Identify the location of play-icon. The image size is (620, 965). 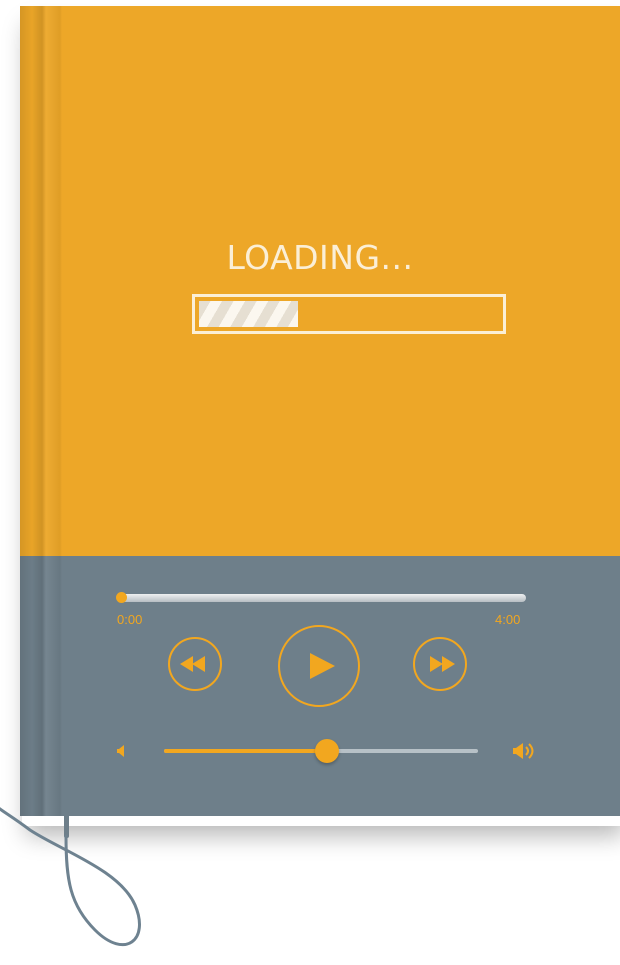
(322, 666).